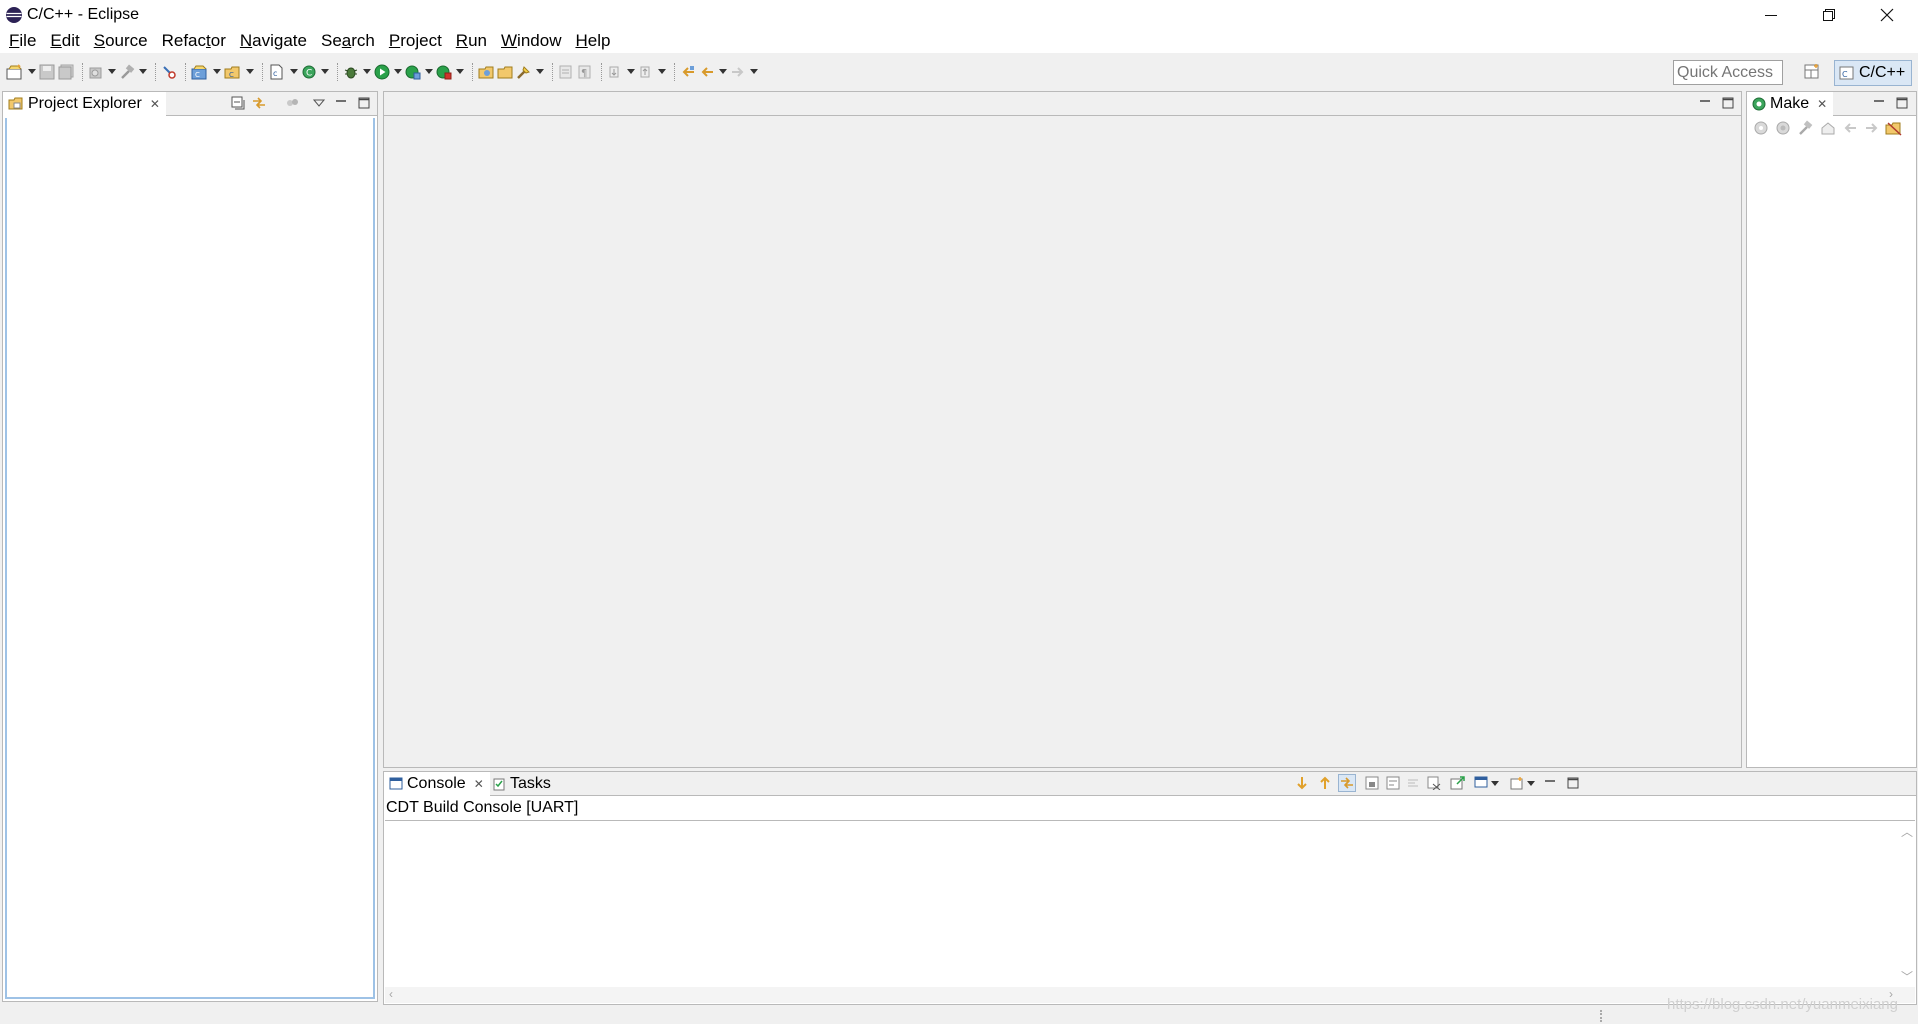  What do you see at coordinates (1906, 904) in the screenshot?
I see `console-vertical-scrollbar: ︿ ﹀` at bounding box center [1906, 904].